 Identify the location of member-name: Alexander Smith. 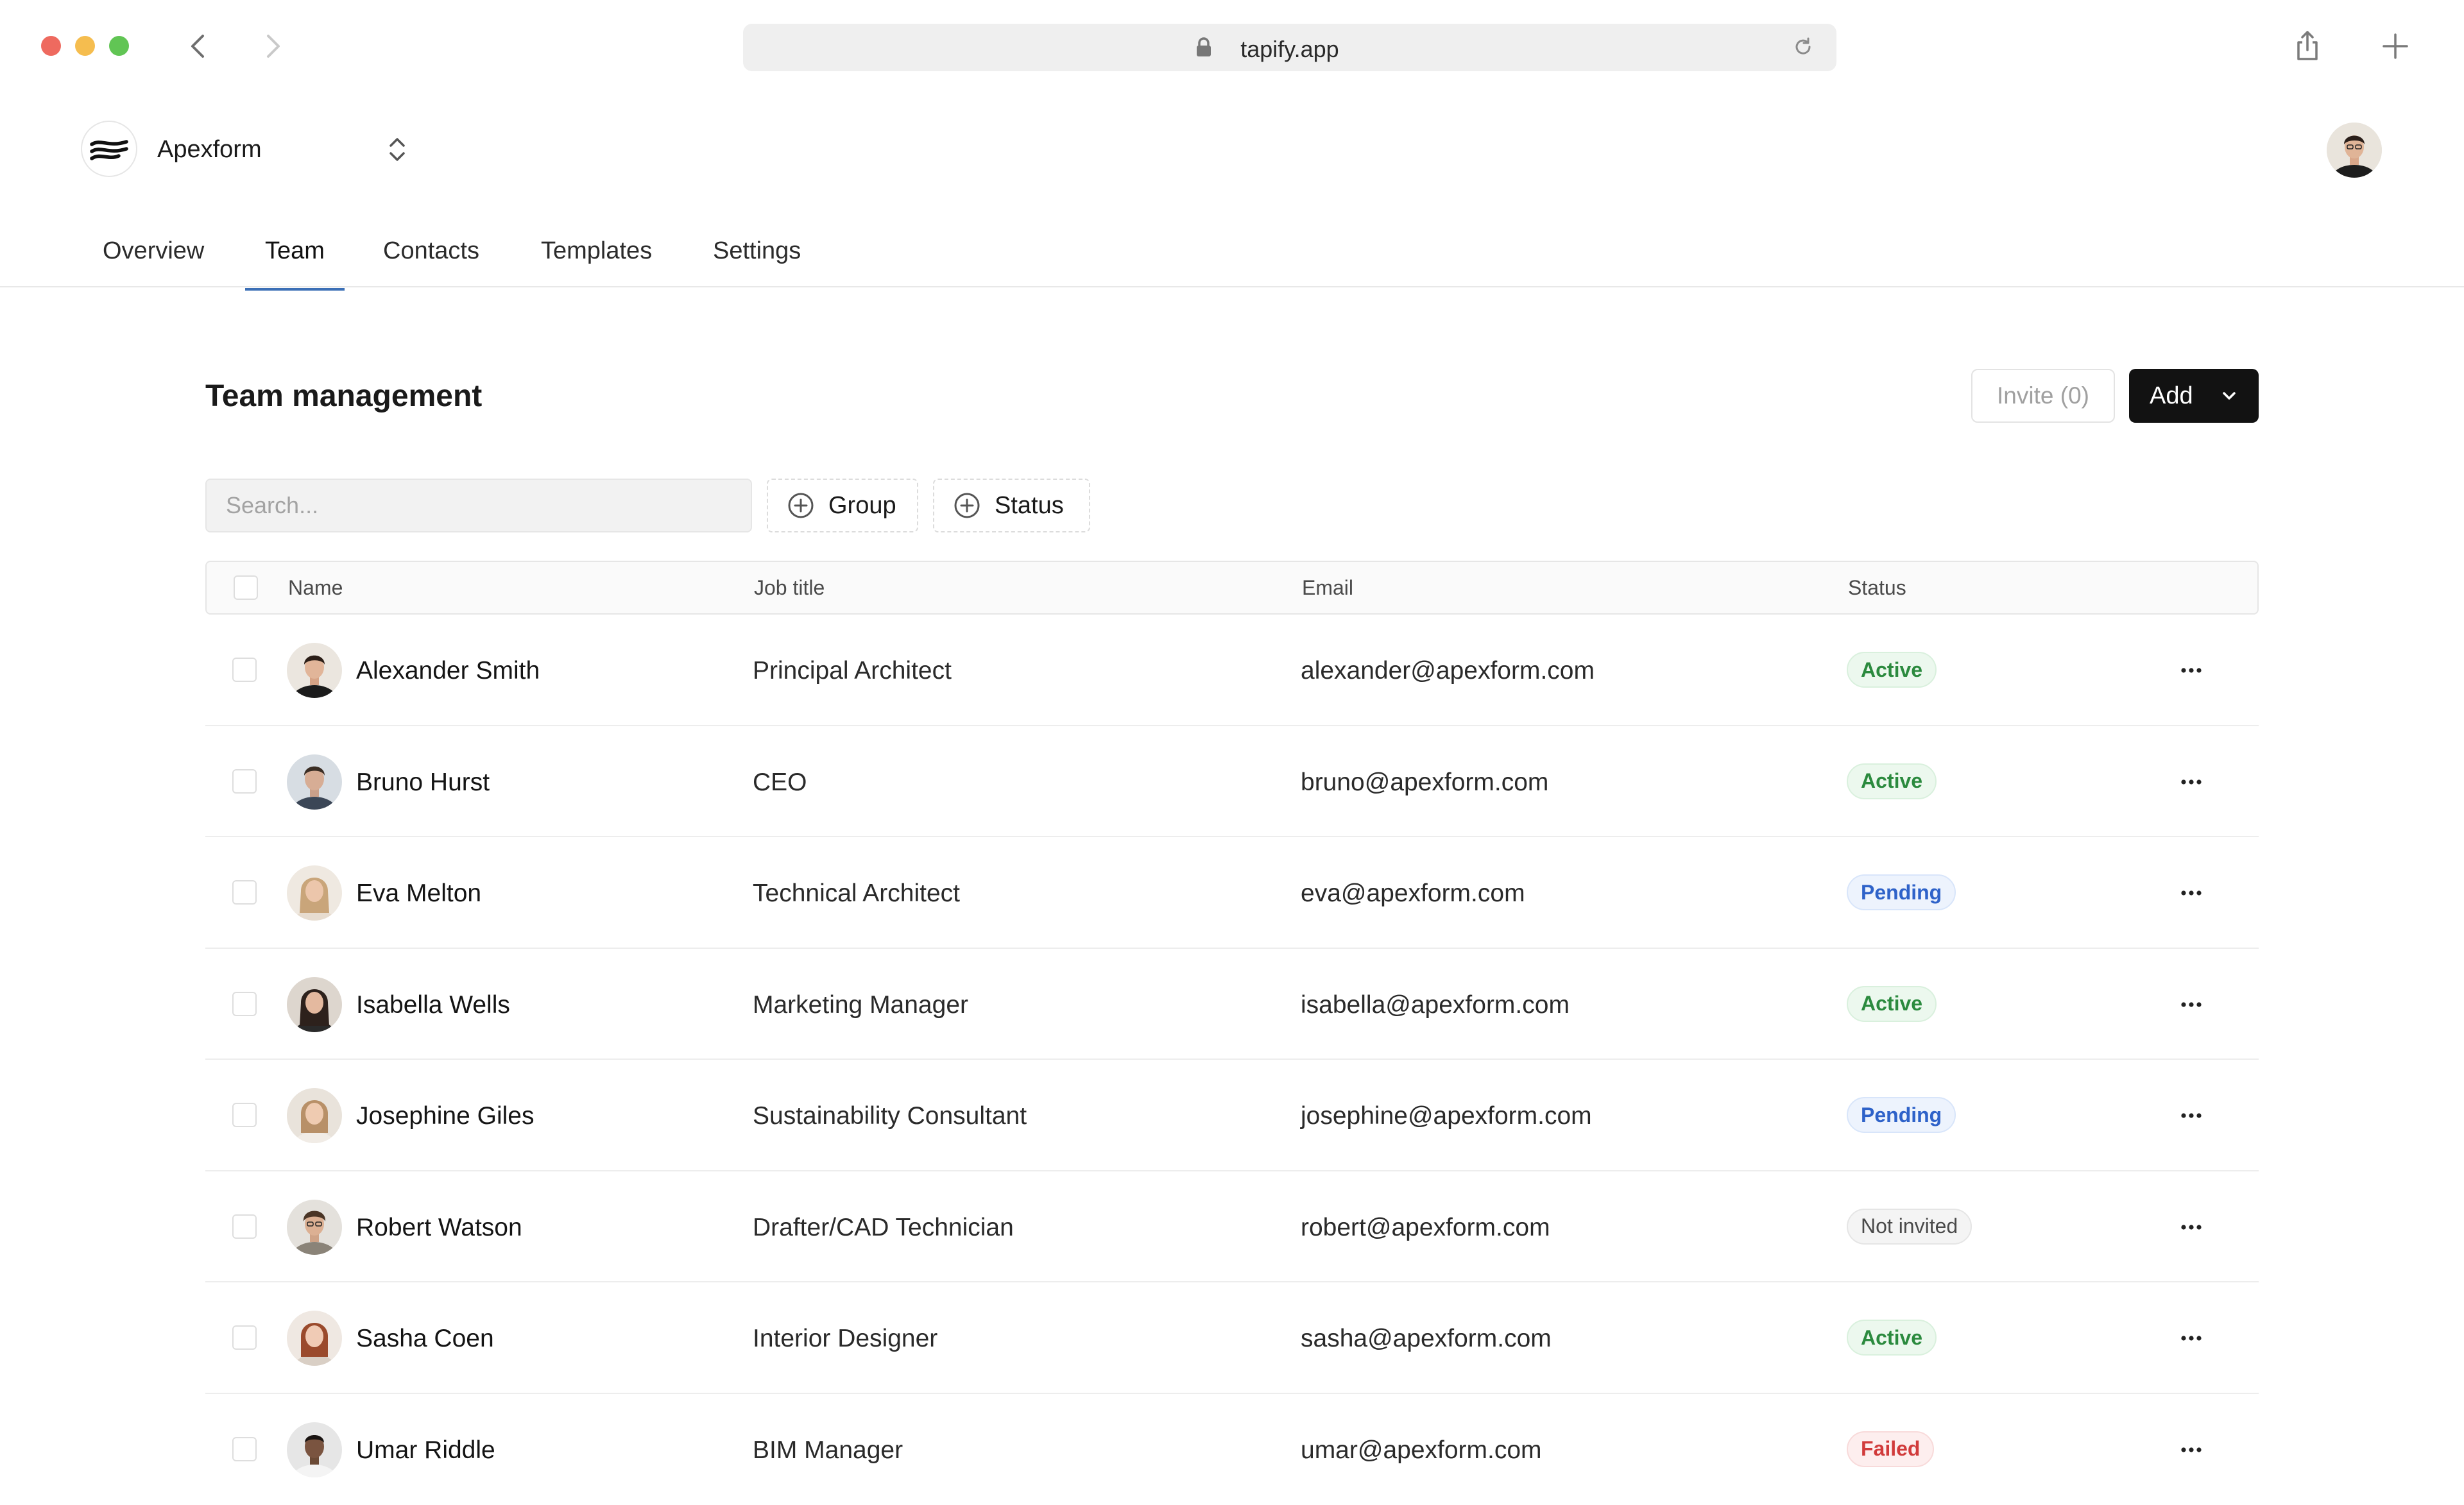
(448, 671).